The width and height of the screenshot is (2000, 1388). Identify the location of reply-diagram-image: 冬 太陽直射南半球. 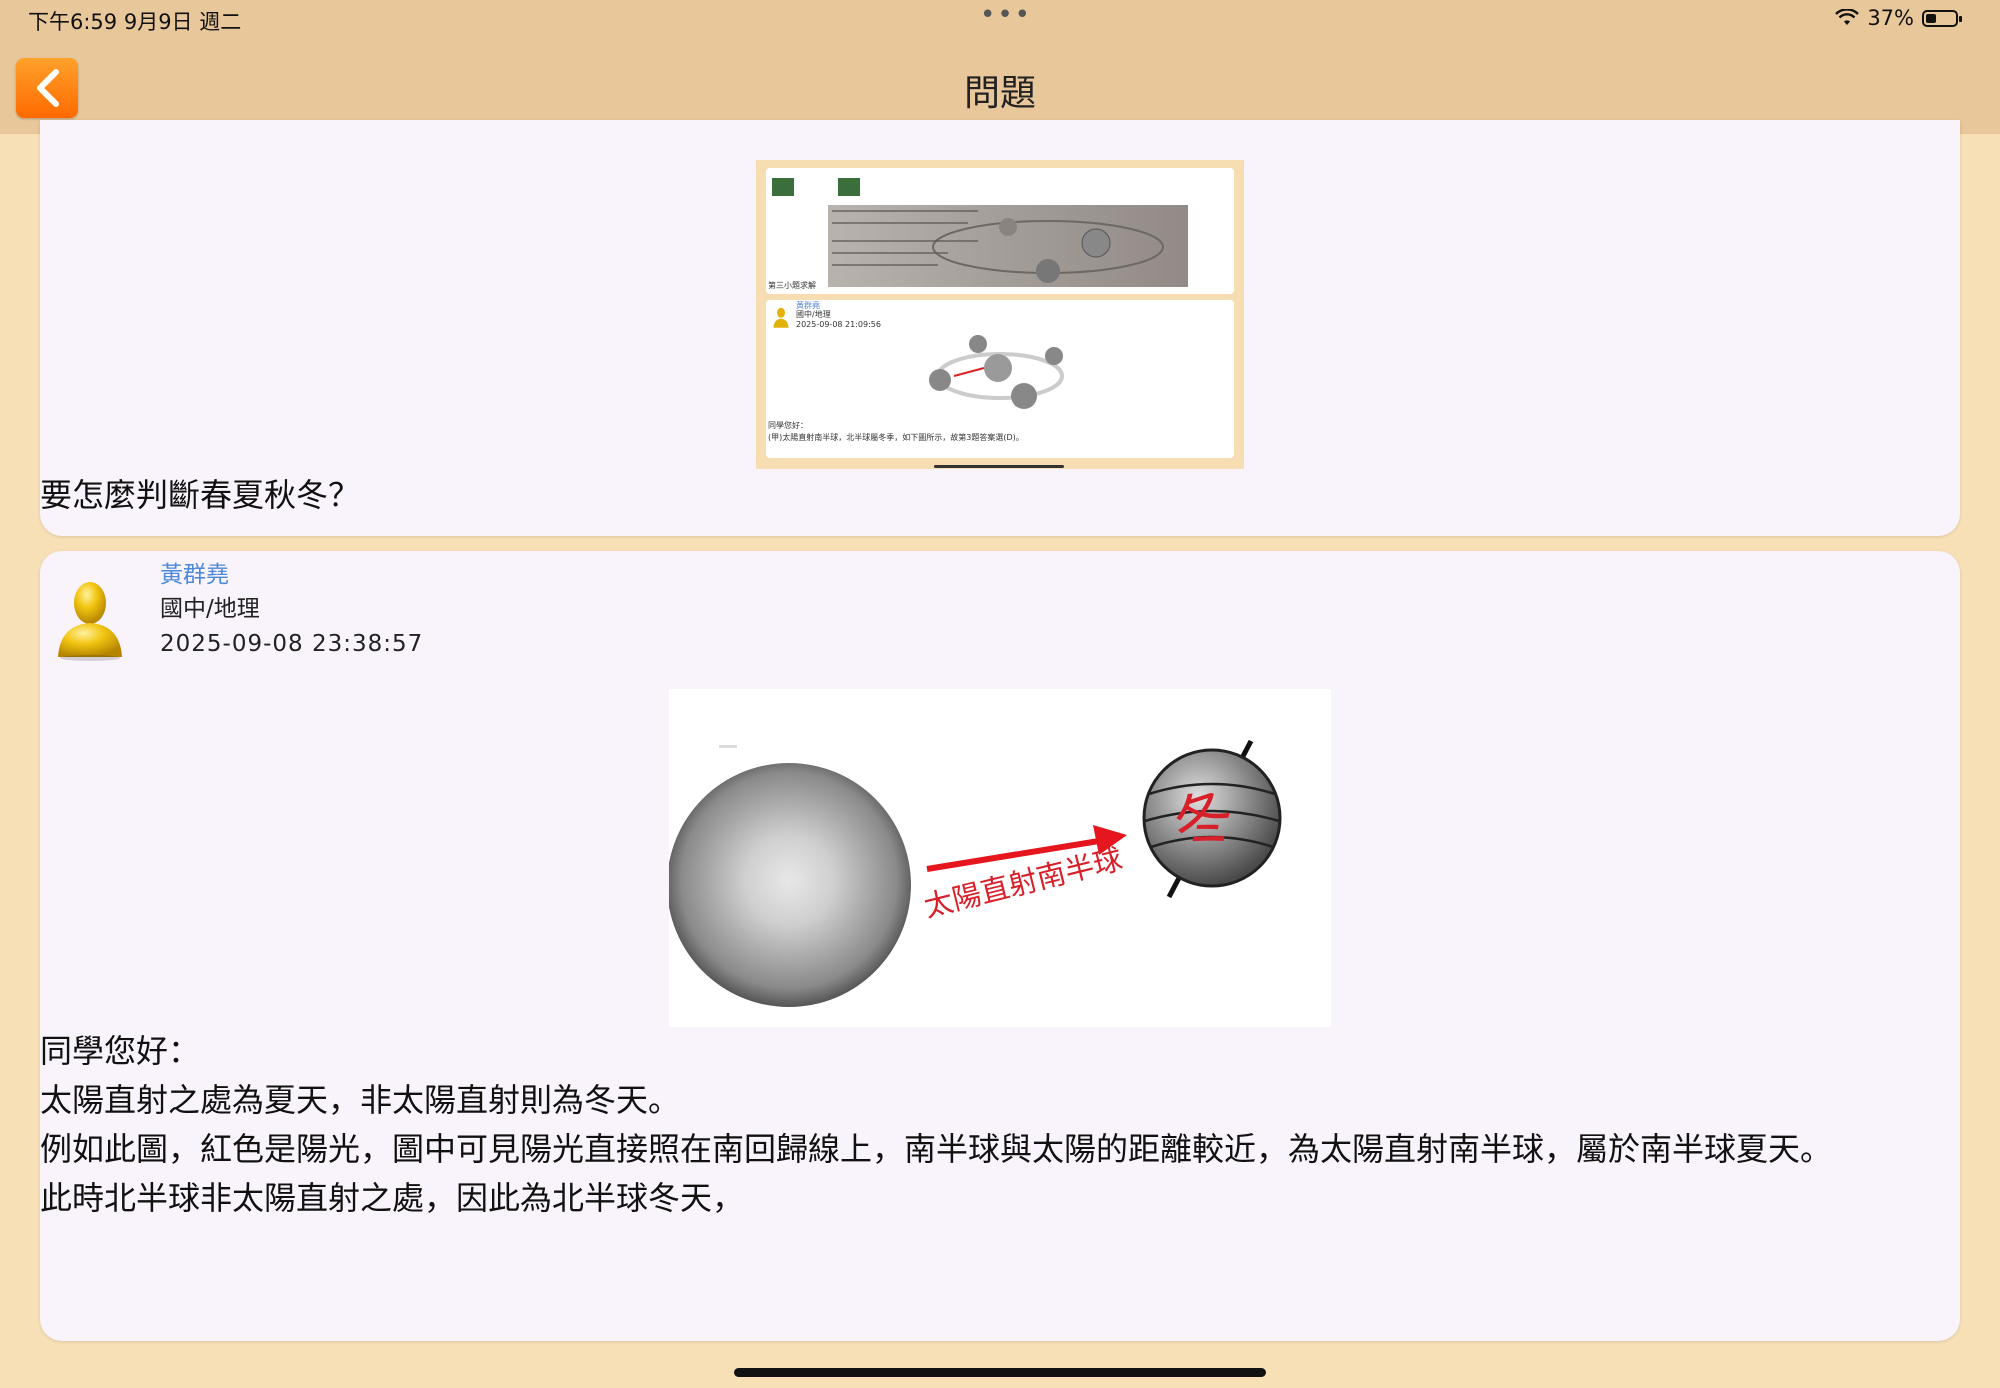
(999, 858).